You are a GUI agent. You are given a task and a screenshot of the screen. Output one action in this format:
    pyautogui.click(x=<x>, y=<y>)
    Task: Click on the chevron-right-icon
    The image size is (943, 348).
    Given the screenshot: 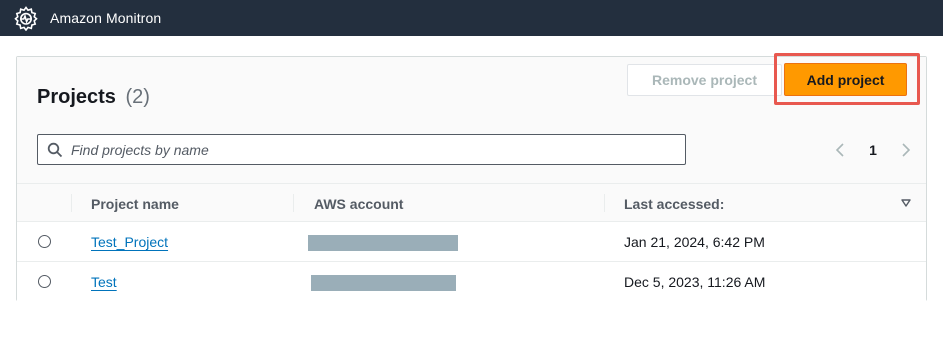 What is the action you would take?
    pyautogui.click(x=906, y=150)
    